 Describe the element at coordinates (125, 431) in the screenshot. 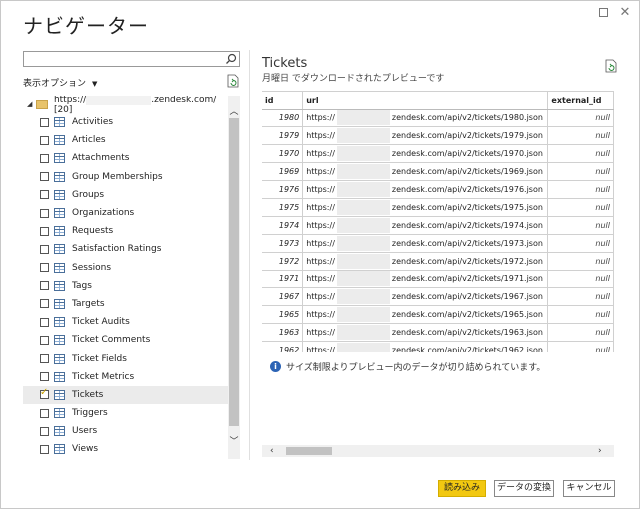

I see `tree-item: Users` at that location.